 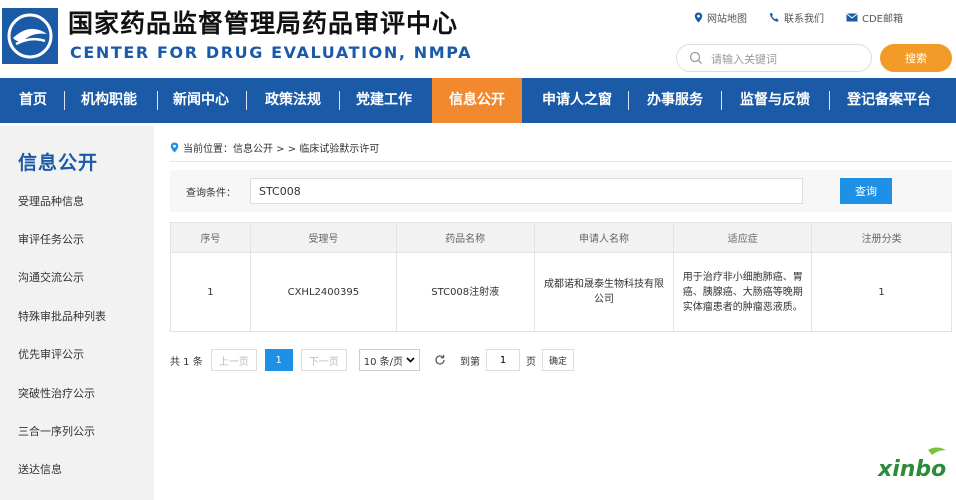 I want to click on nav-item-info-disclosure: 信息公开, so click(x=477, y=100).